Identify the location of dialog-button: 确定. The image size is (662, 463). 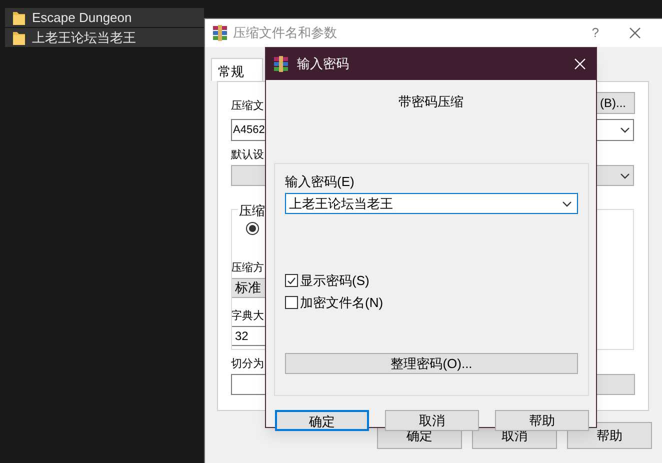
(322, 420).